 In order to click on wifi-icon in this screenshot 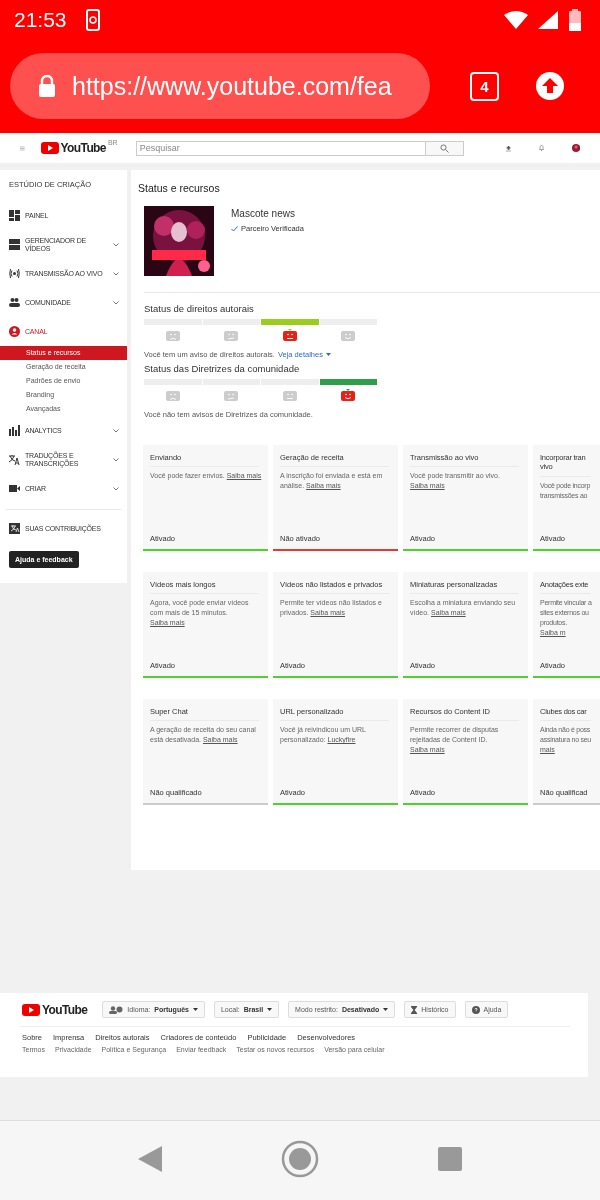, I will do `click(516, 20)`.